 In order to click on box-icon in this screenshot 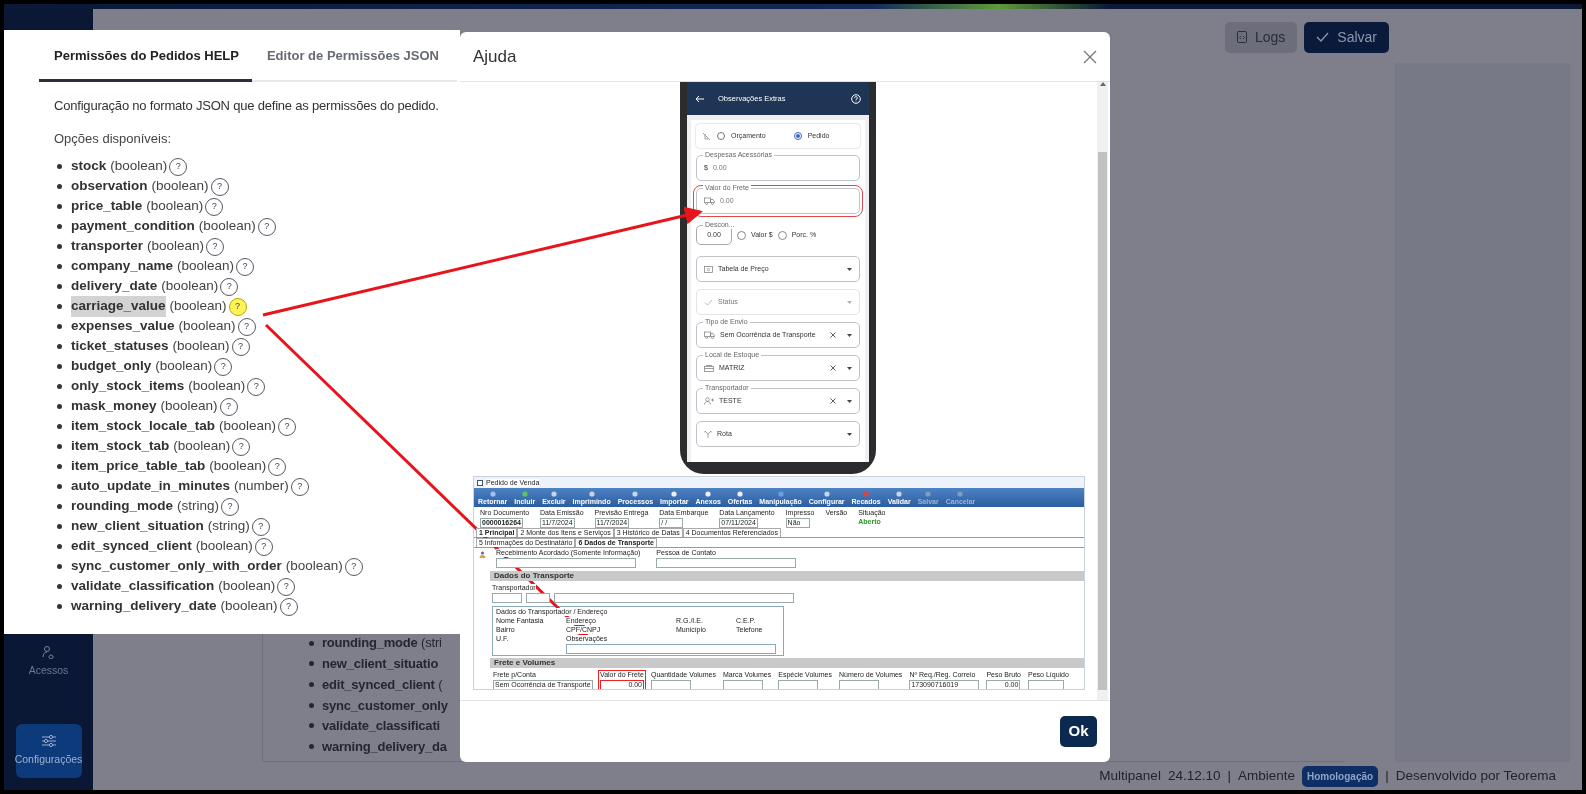, I will do `click(709, 368)`.